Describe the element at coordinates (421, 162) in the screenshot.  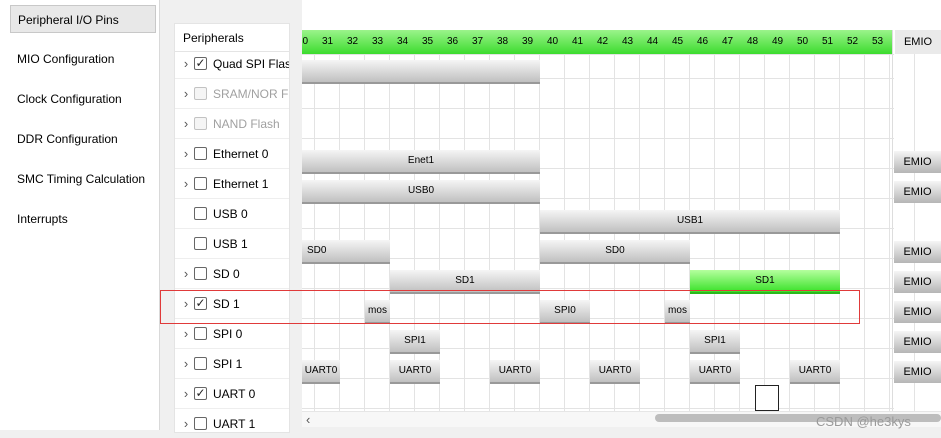
I see `pin-assignment-bar: Enet1` at that location.